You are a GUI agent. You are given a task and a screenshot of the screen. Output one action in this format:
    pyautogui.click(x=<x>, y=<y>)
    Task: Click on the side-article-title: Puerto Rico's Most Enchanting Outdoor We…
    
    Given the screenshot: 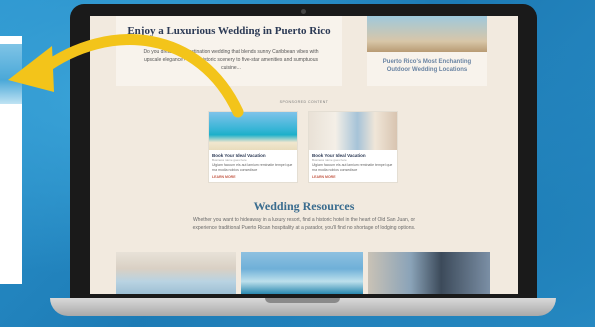 What is the action you would take?
    pyautogui.click(x=427, y=66)
    